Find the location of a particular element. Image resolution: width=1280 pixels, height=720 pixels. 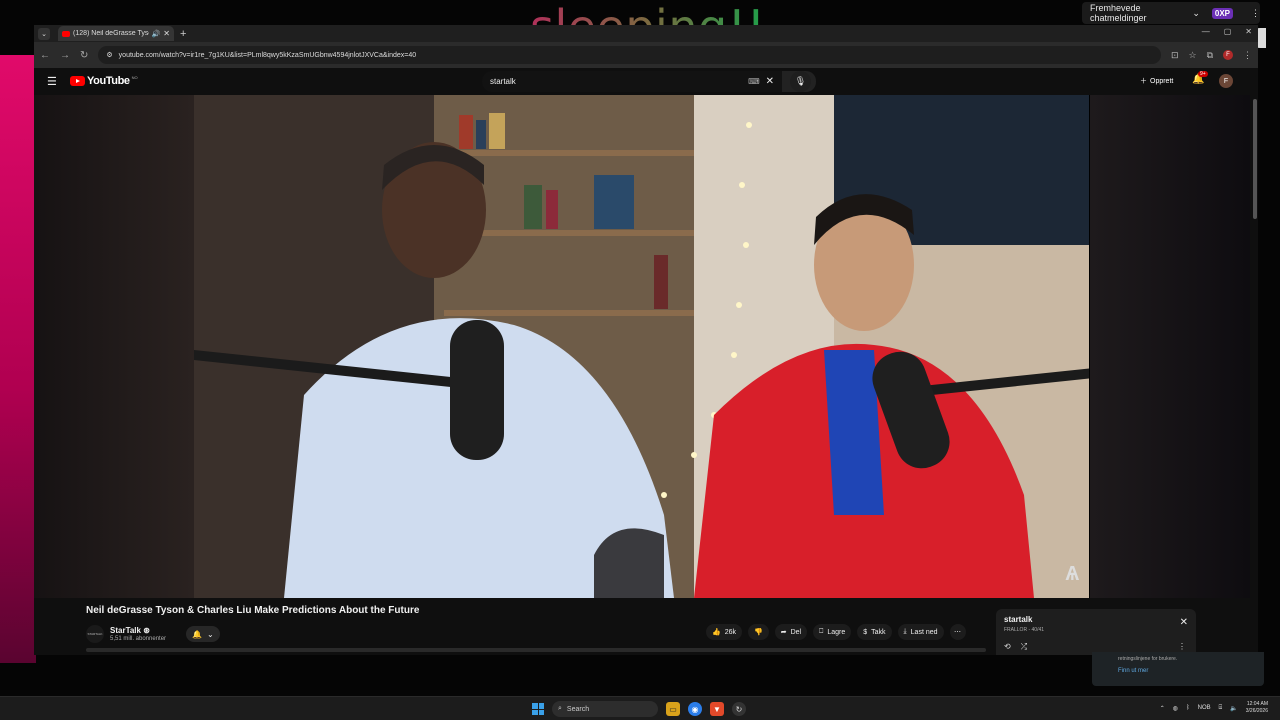

notifications-bell-icon: 🔔 9+ is located at coordinates (1200, 78).